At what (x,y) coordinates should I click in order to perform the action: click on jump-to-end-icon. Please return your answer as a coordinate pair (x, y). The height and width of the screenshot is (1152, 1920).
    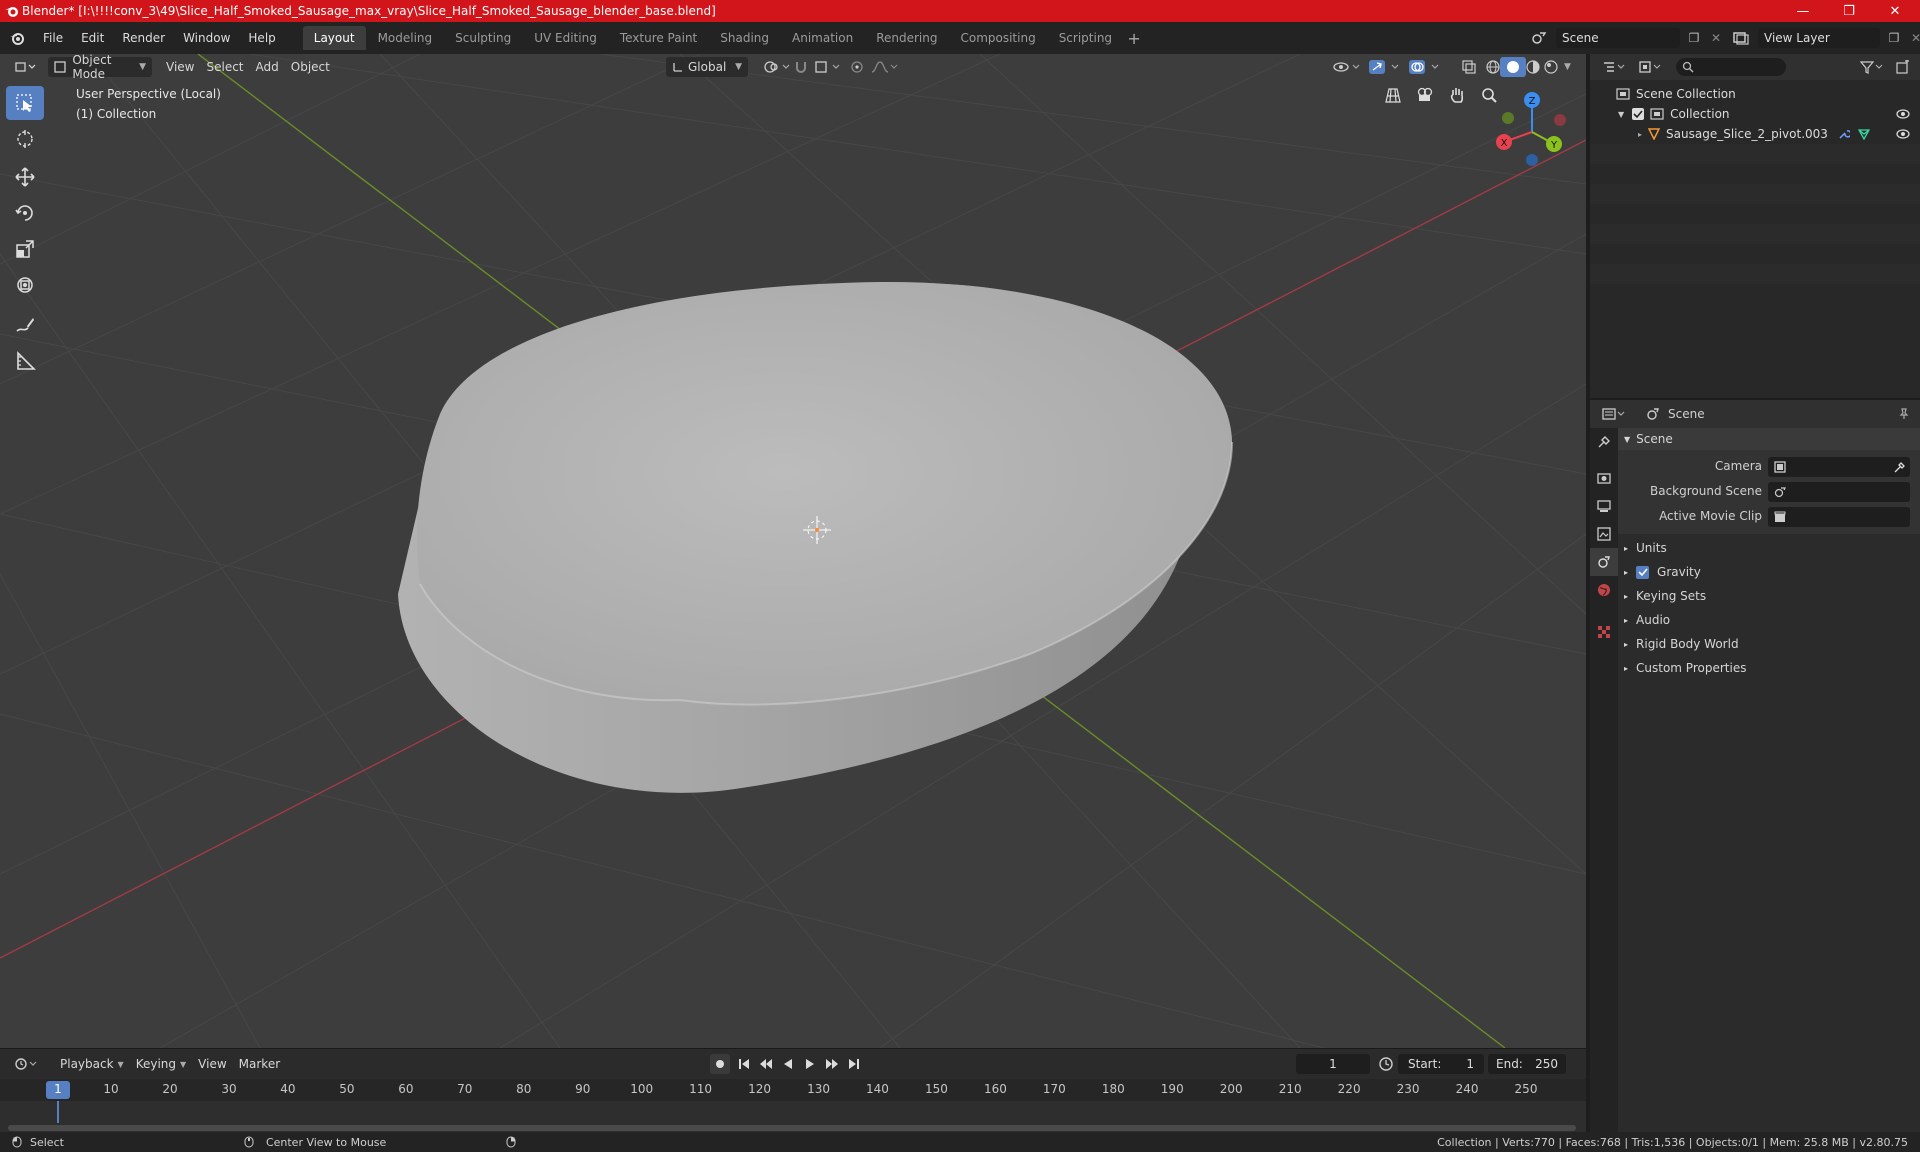
    Looking at the image, I should click on (854, 1064).